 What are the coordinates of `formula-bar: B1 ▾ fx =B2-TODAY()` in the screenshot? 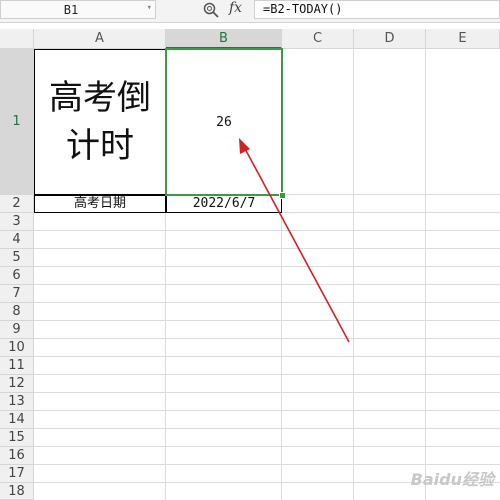 It's located at (250, 11).